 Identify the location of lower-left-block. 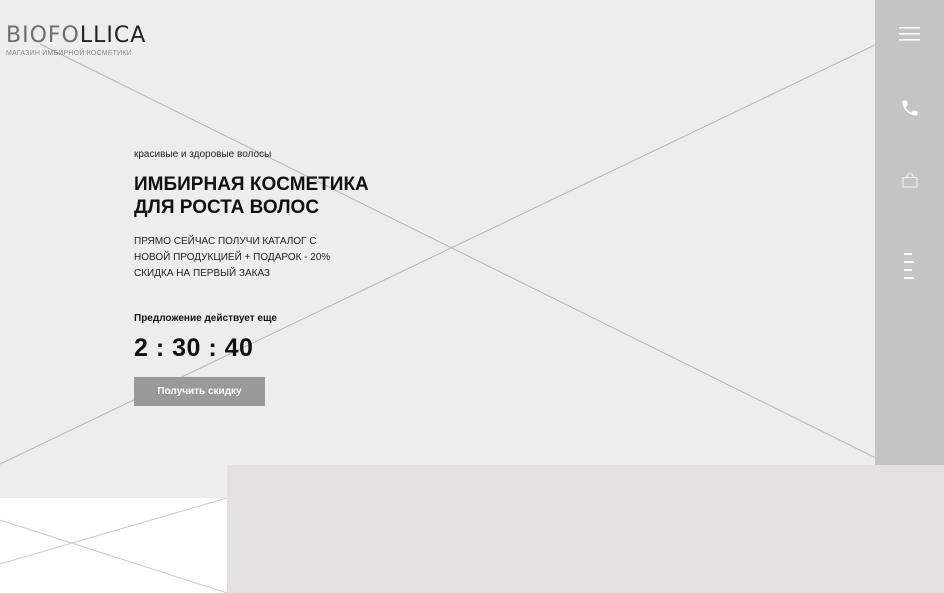
(113, 545).